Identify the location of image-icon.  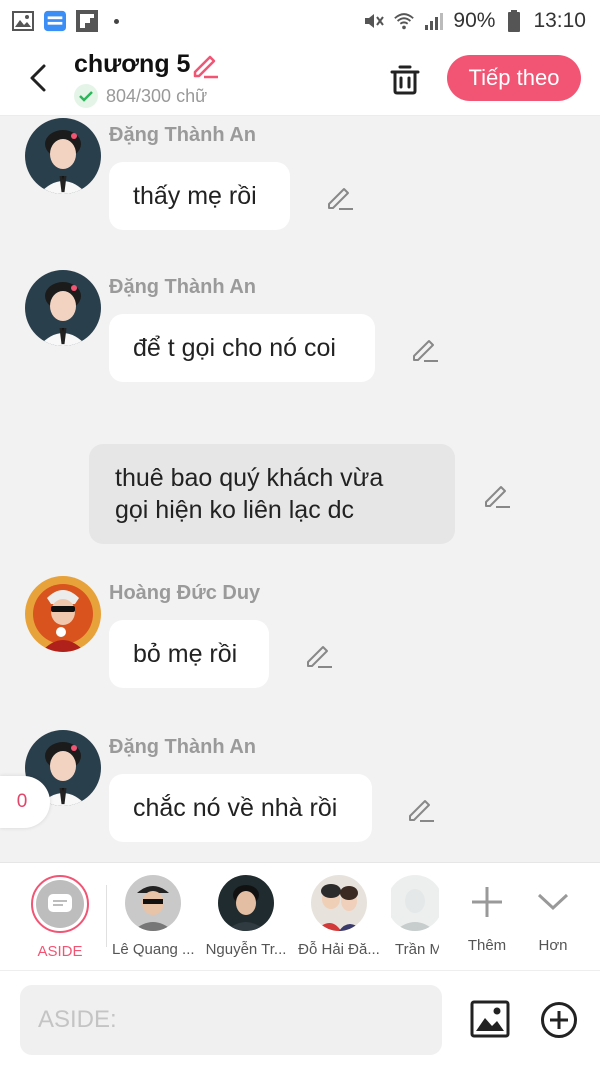
(490, 1019).